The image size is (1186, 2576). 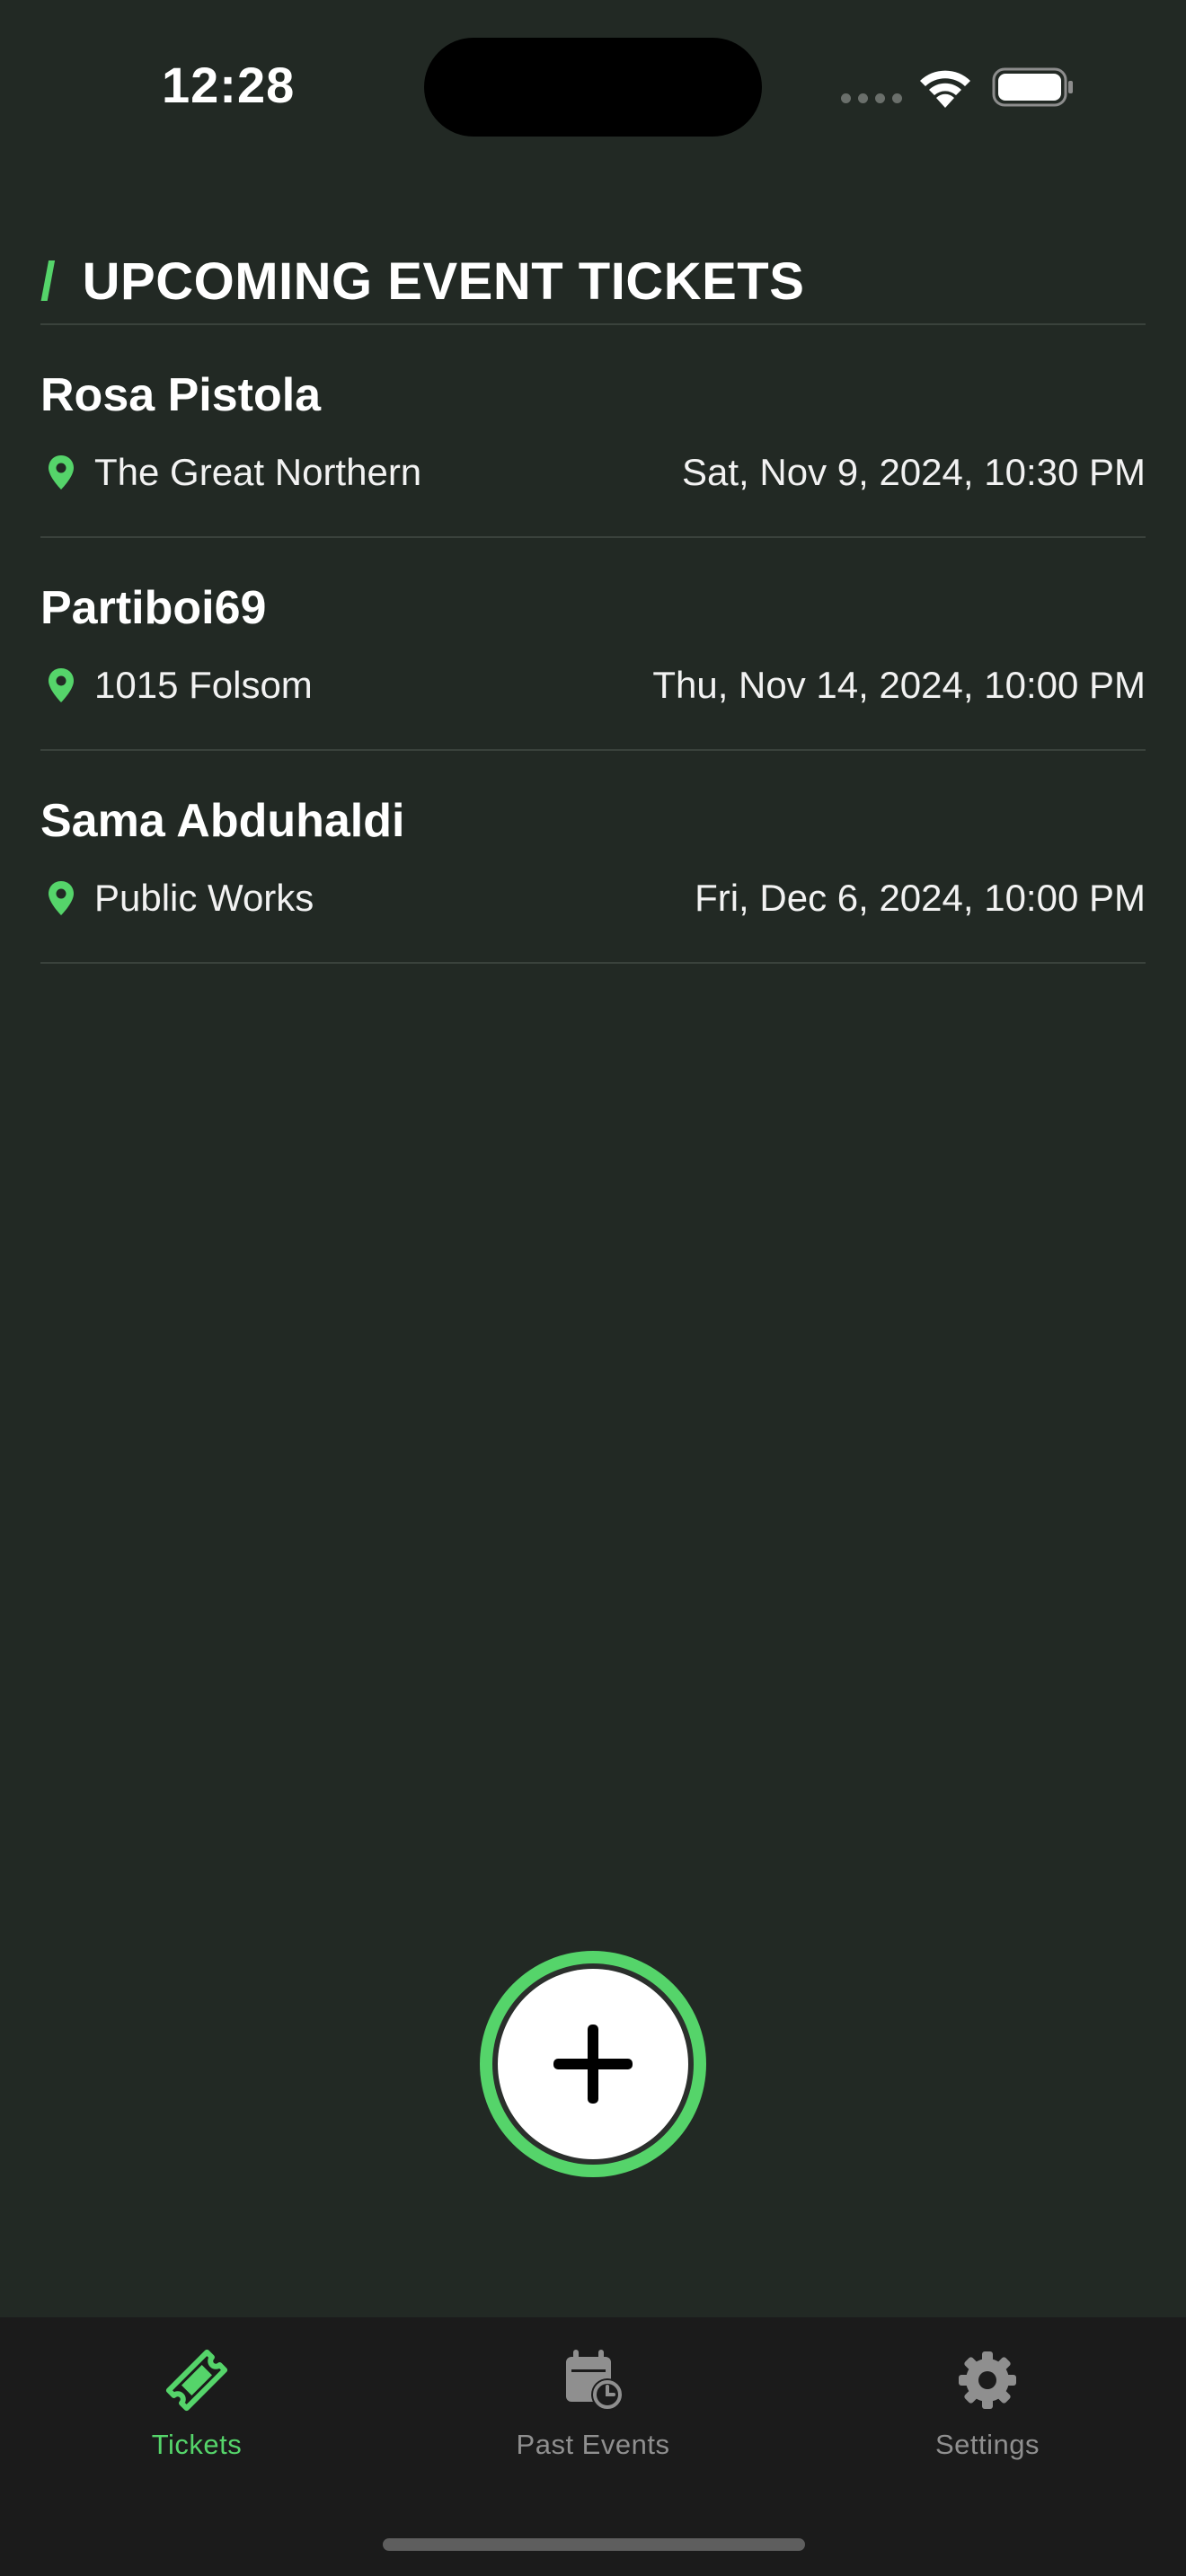 I want to click on calendar-clock-icon, so click(x=595, y=2380).